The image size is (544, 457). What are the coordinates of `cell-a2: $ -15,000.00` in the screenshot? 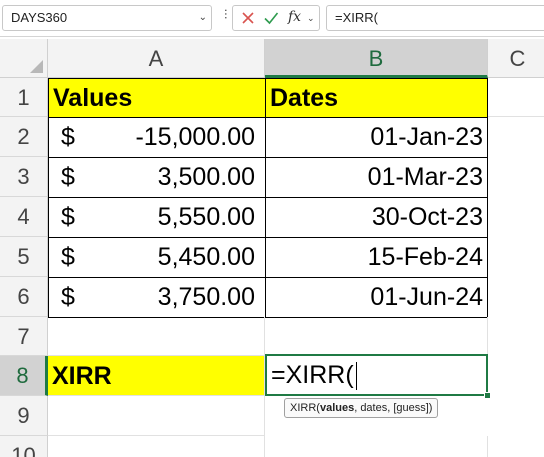 It's located at (157, 137).